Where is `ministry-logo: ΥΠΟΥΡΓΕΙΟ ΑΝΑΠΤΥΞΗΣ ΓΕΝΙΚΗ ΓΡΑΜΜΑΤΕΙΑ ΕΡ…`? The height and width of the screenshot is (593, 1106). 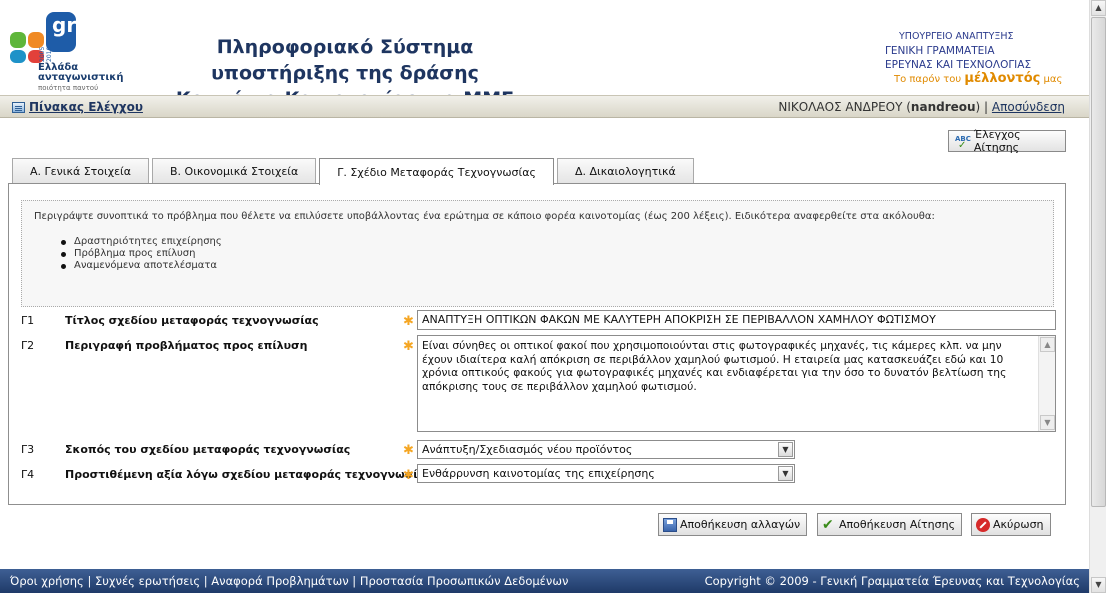 ministry-logo: ΥΠΟΥΡΓΕΙΟ ΑΝΑΠΤΥΞΗΣ ΓΕΝΙΚΗ ΓΡΑΜΜΑΤΕΙΑ ΕΡ… is located at coordinates (985, 58).